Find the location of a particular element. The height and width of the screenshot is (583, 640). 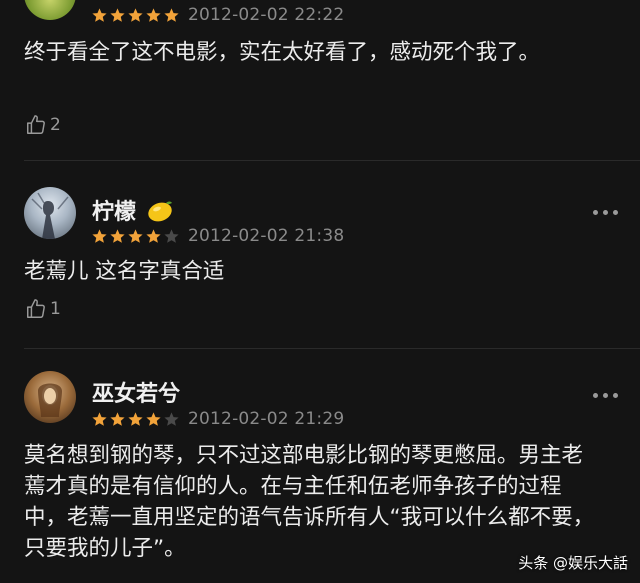

comment-date: 2012-02-02 21:29 is located at coordinates (266, 419).